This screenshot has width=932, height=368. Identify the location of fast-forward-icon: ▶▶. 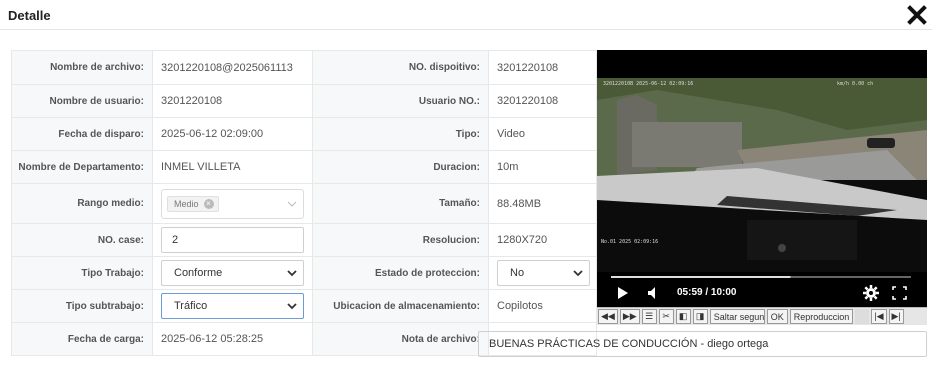
(629, 316).